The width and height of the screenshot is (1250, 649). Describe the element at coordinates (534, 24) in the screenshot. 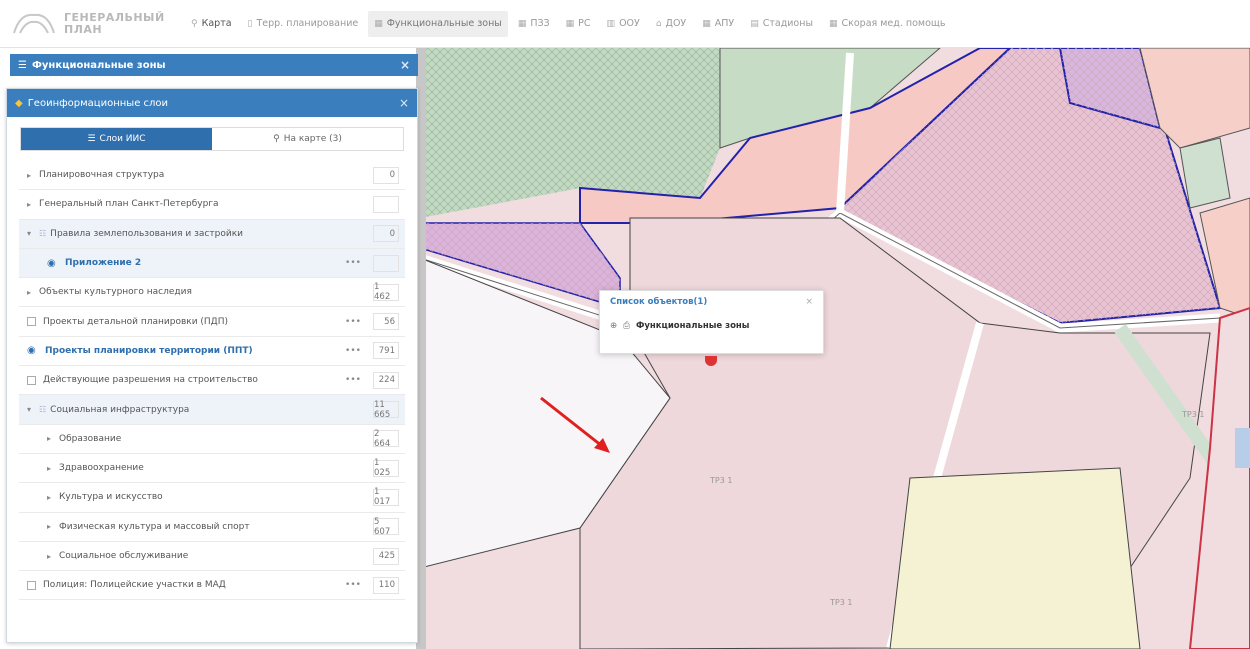

I see `nav-item: ▦ ПЗЗ` at that location.